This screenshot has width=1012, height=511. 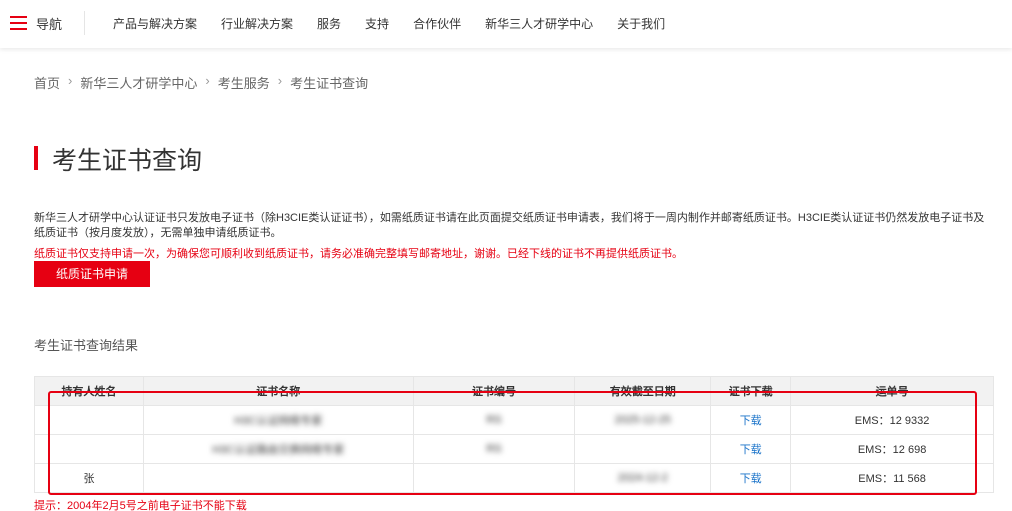 What do you see at coordinates (892, 449) in the screenshot?
I see `tracking-number: EMS：12 698` at bounding box center [892, 449].